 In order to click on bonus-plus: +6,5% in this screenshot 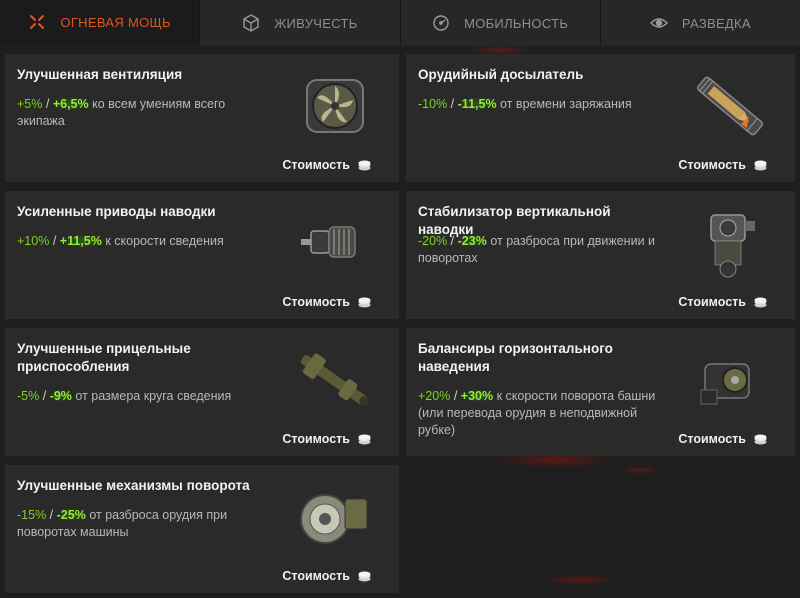, I will do `click(70, 104)`.